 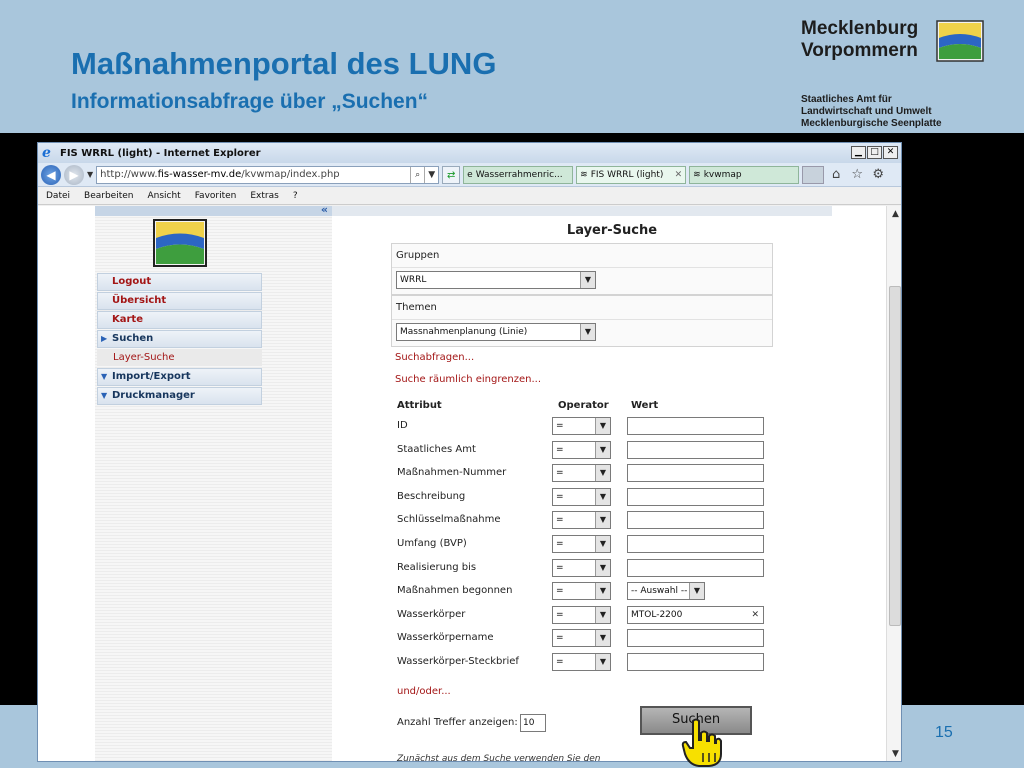 I want to click on close-button: ✕, so click(x=890, y=152).